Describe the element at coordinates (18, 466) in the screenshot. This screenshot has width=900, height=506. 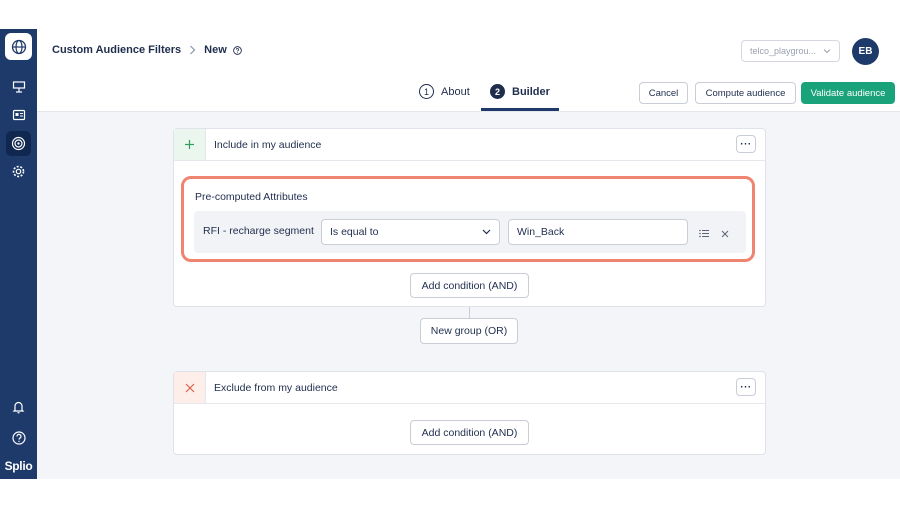
I see `brand-logo: Splio` at that location.